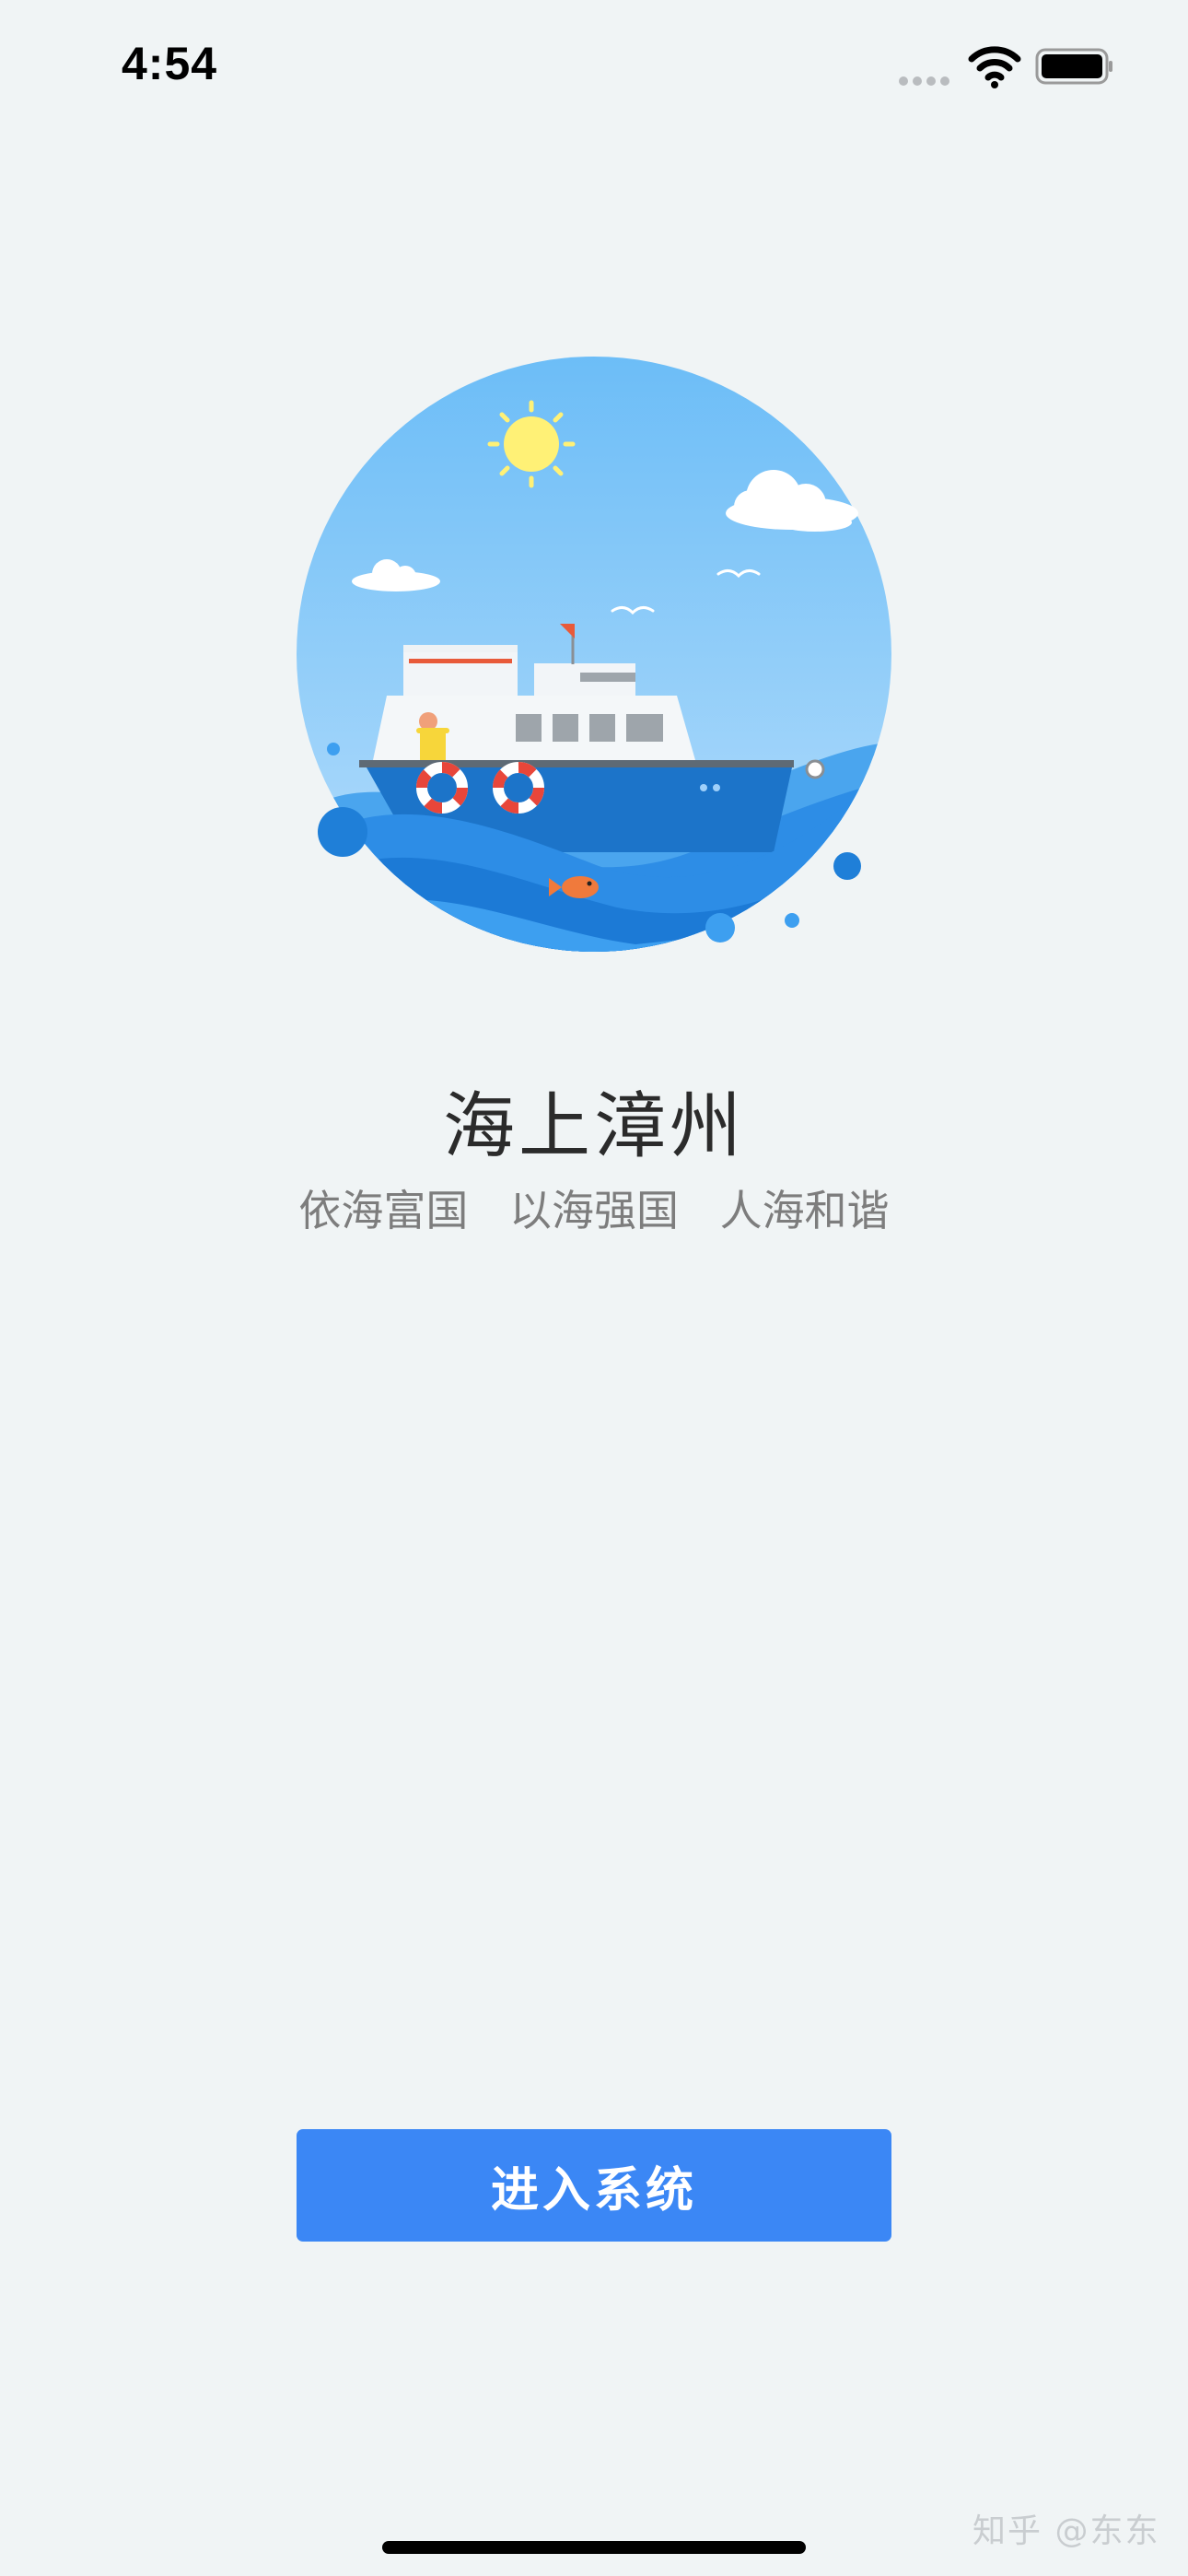  Describe the element at coordinates (926, 80) in the screenshot. I see `cellular-signal-icon` at that location.